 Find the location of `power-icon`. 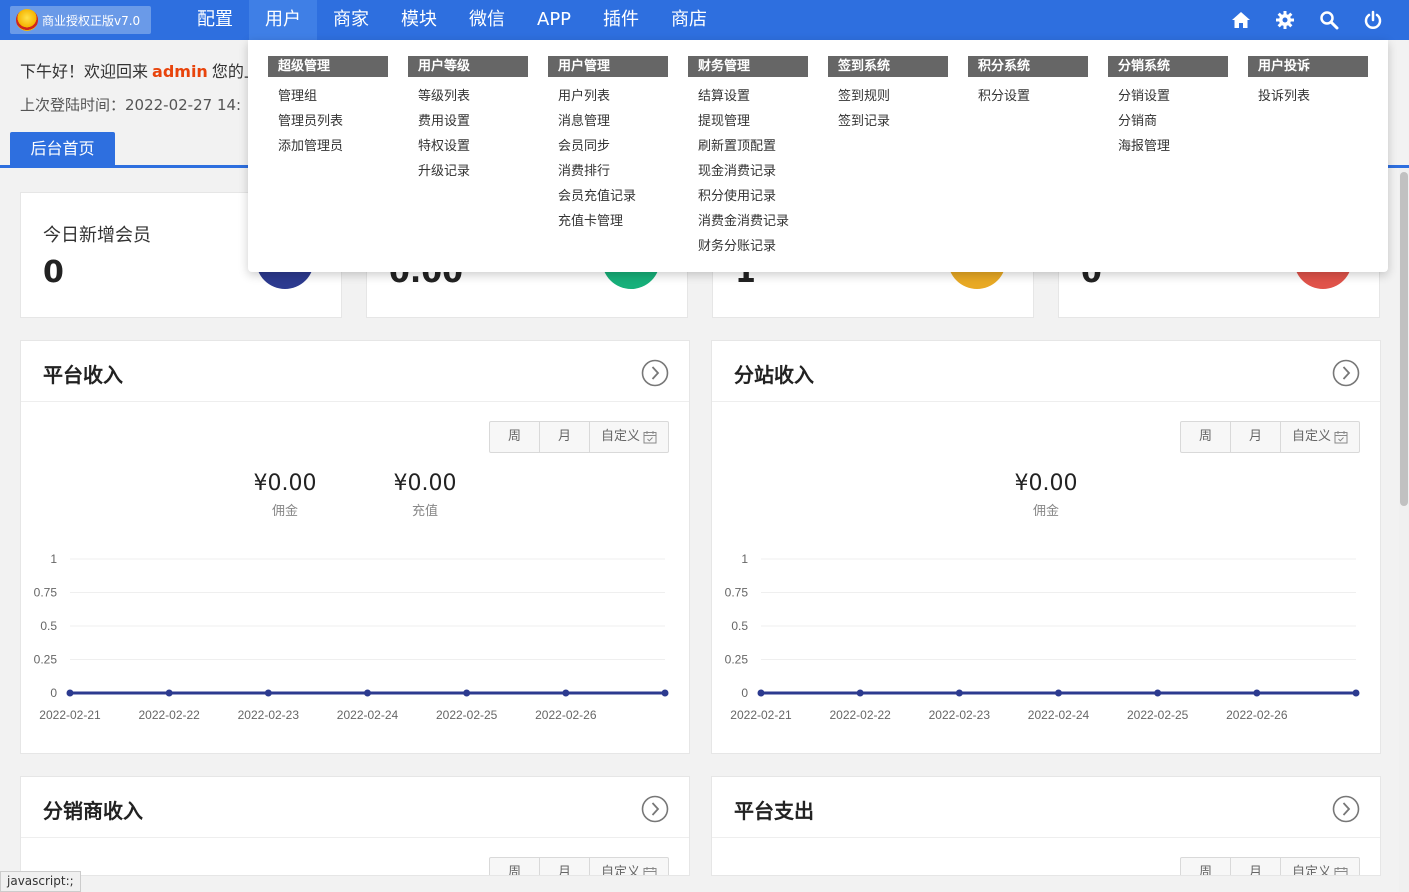

power-icon is located at coordinates (1373, 20).